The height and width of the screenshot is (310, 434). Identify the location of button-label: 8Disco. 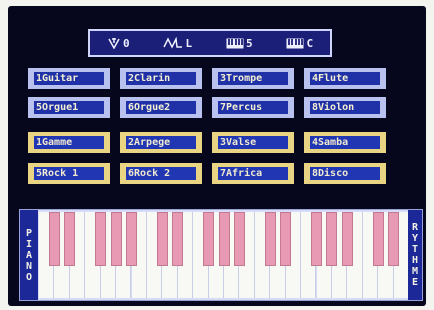
(345, 173).